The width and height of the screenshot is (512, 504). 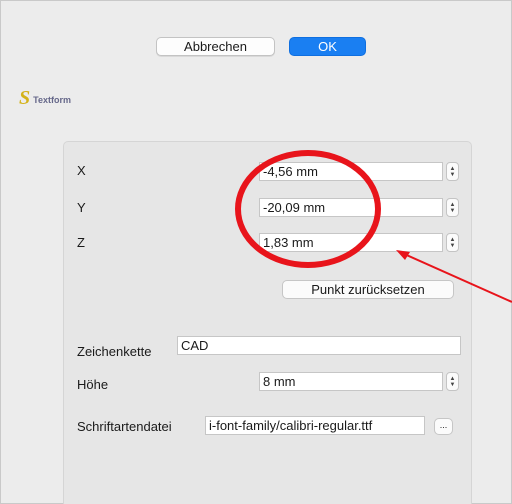 What do you see at coordinates (456, 277) in the screenshot?
I see `annotation-arrow-line` at bounding box center [456, 277].